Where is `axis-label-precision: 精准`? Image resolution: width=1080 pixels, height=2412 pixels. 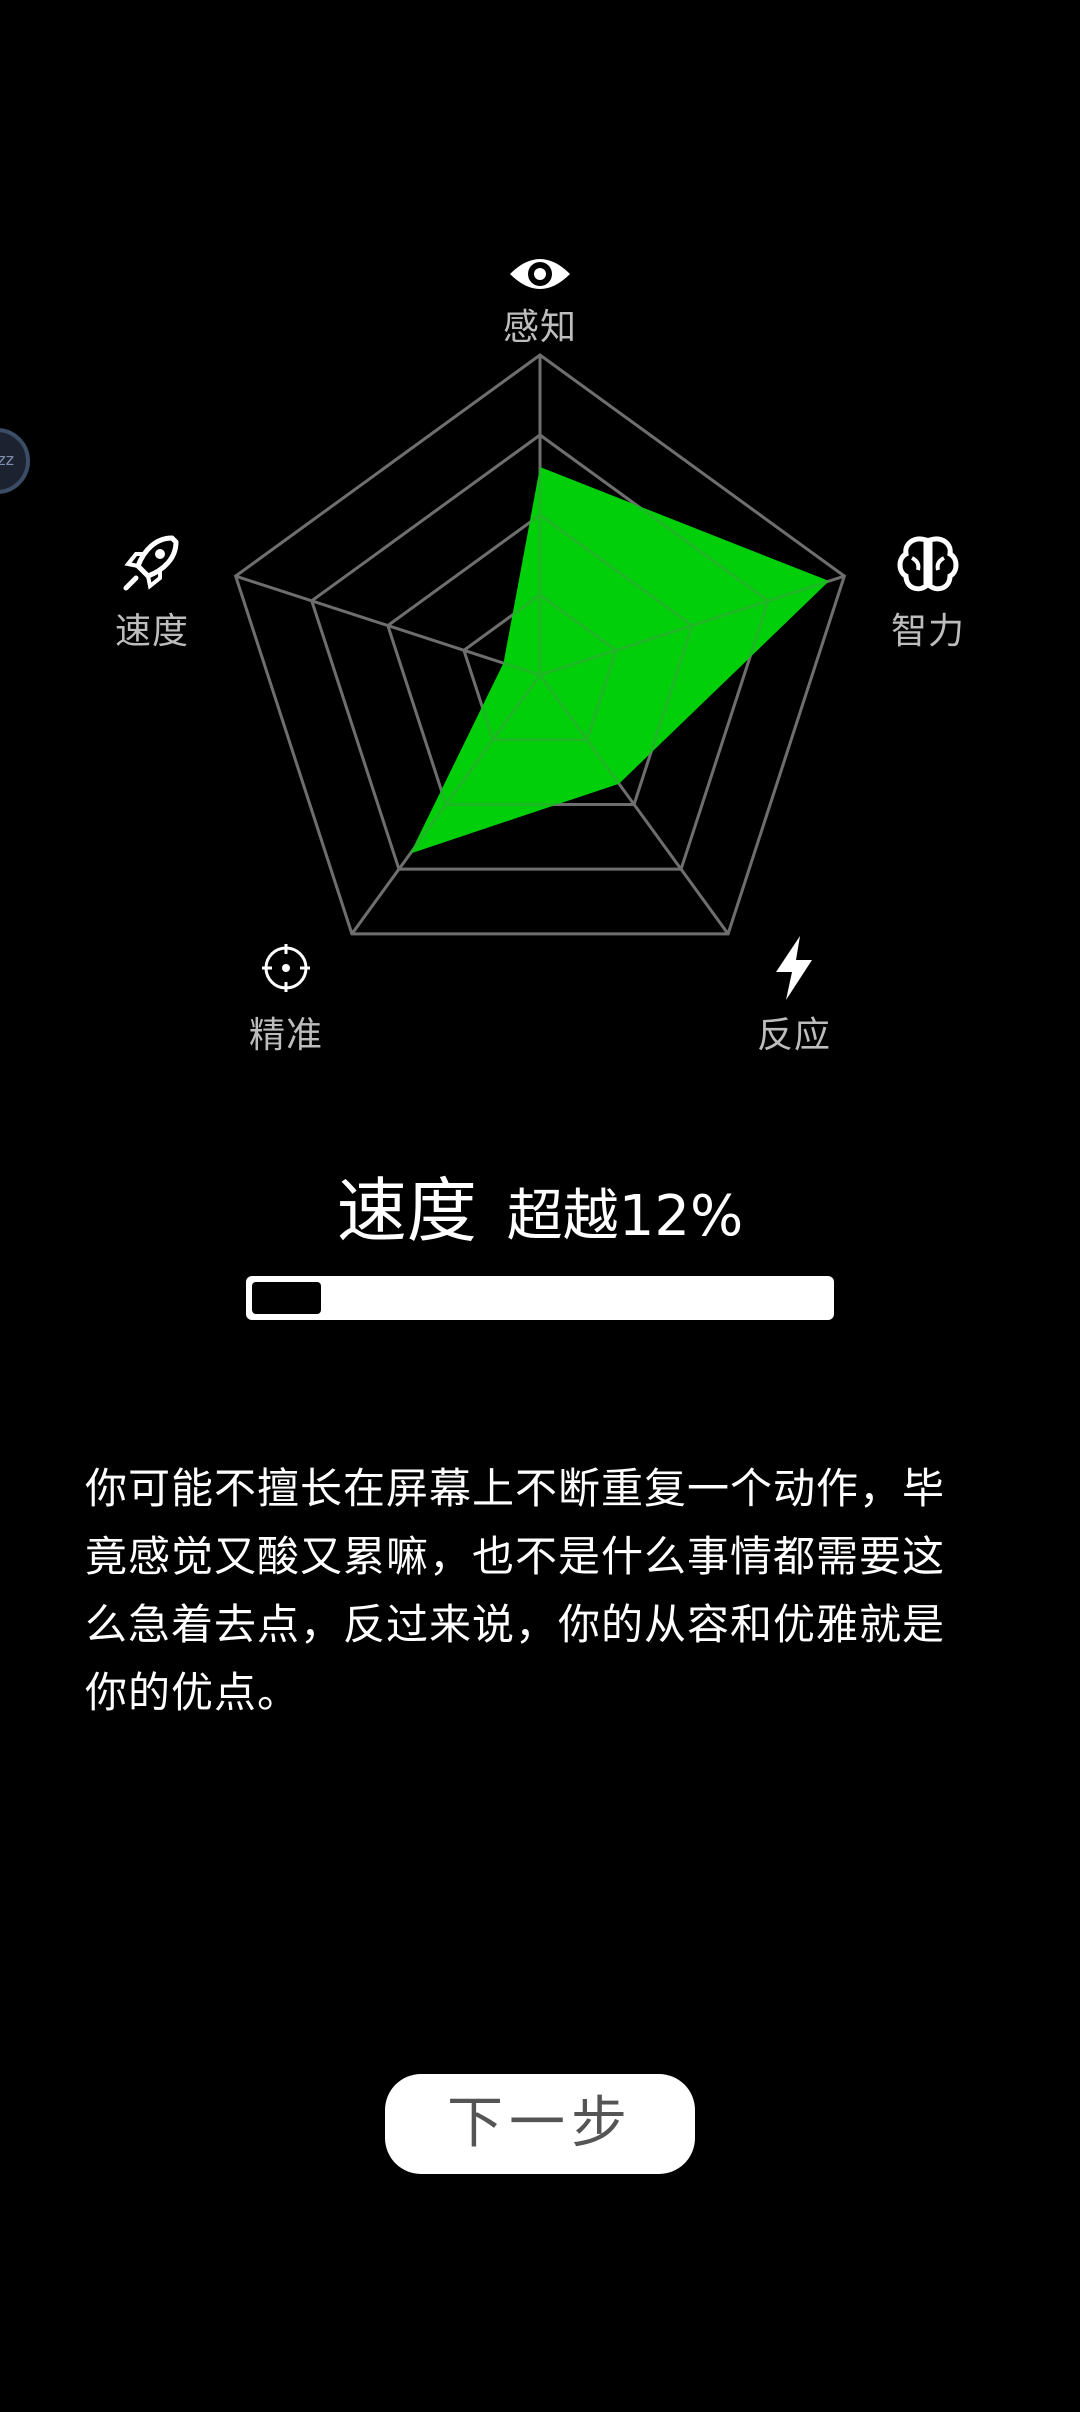 axis-label-precision: 精准 is located at coordinates (285, 1035).